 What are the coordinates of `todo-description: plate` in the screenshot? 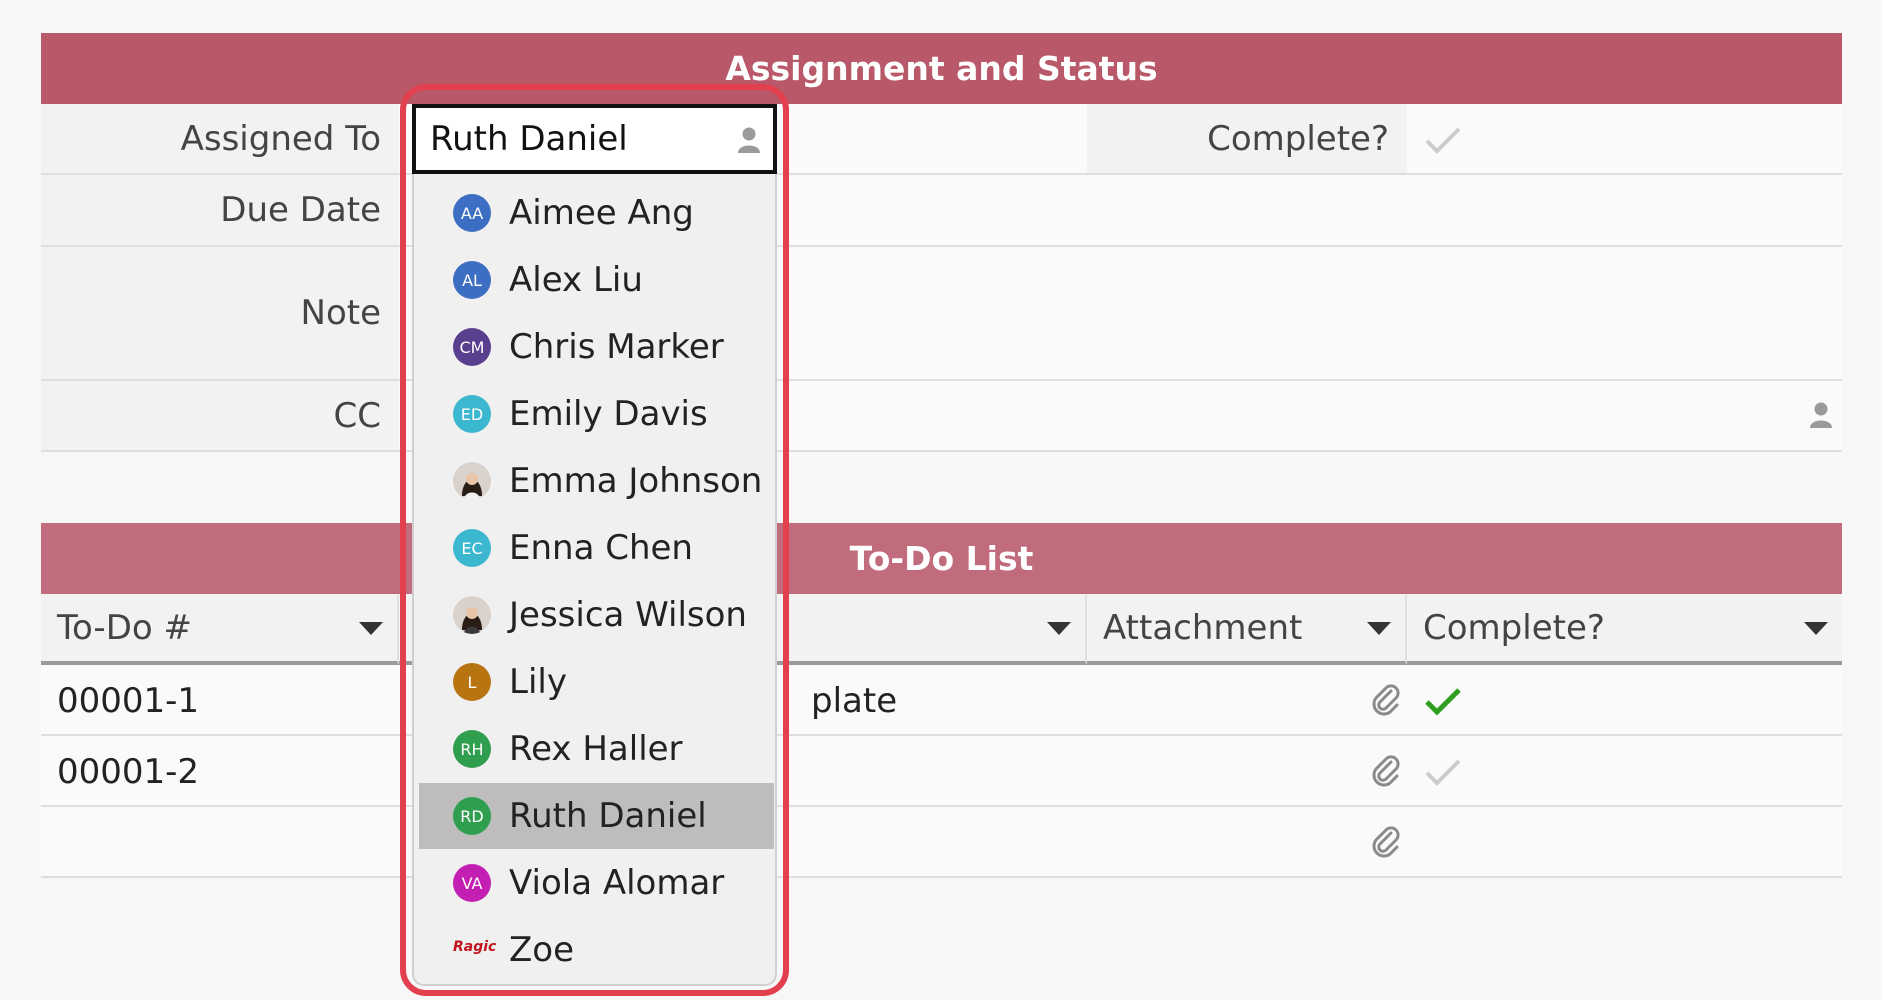 It's located at (854, 700).